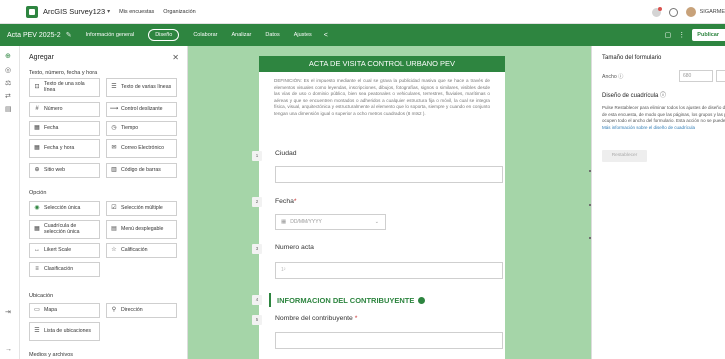  I want to click on language-icon: ⇄, so click(8, 96).